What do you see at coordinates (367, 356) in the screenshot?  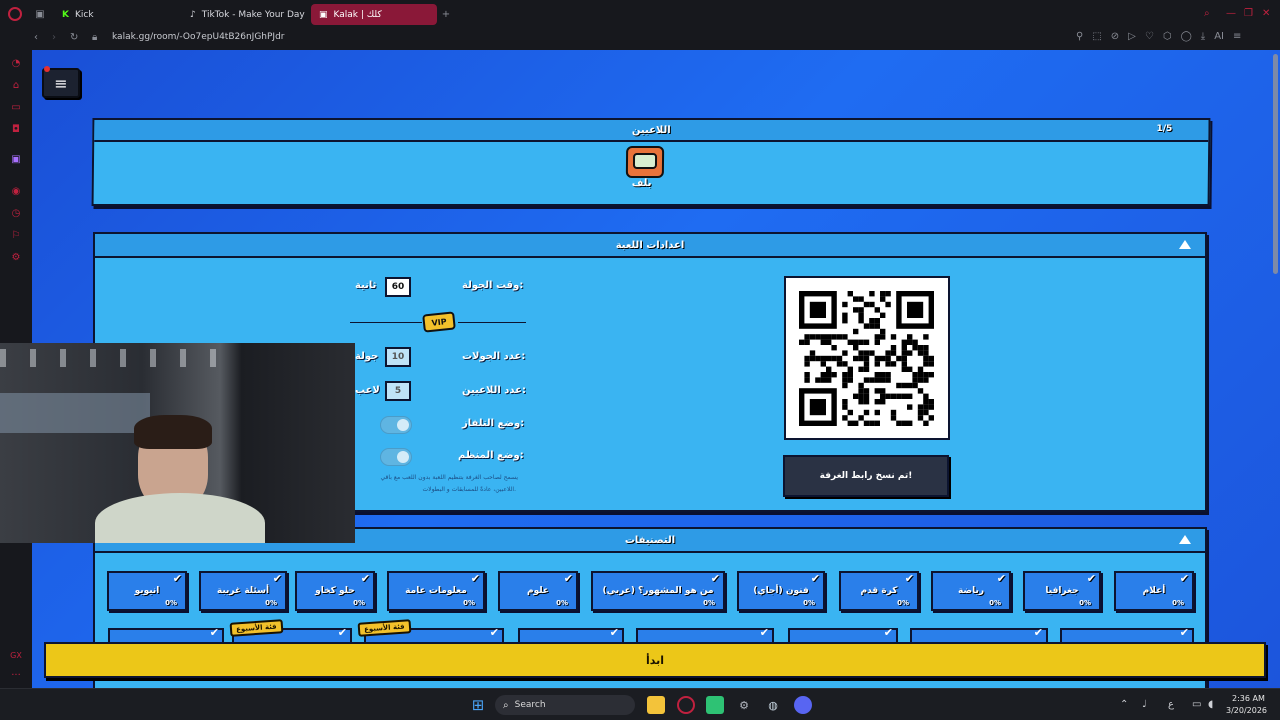 I see `rounds-unit: جولة` at bounding box center [367, 356].